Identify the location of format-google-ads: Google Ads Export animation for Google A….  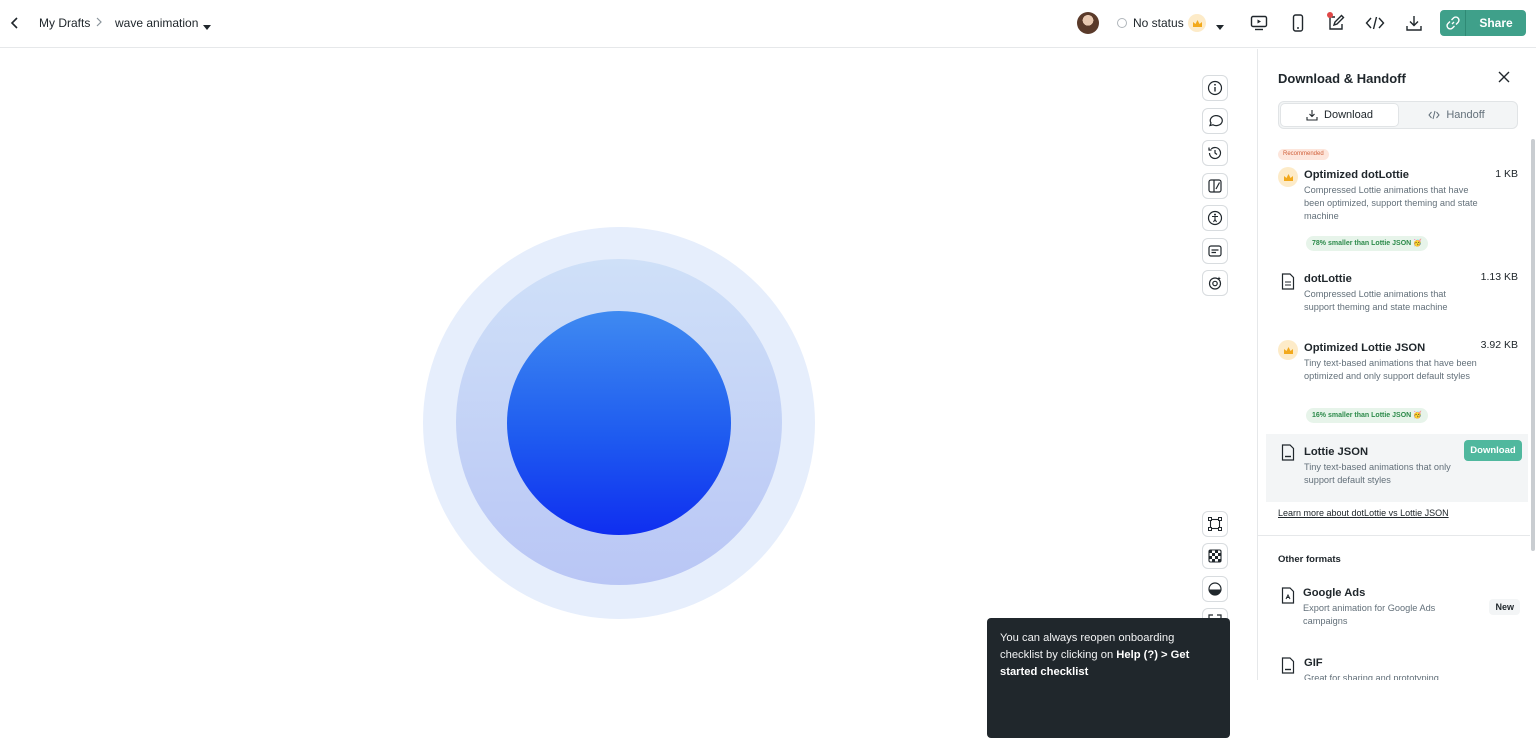
(1397, 606).